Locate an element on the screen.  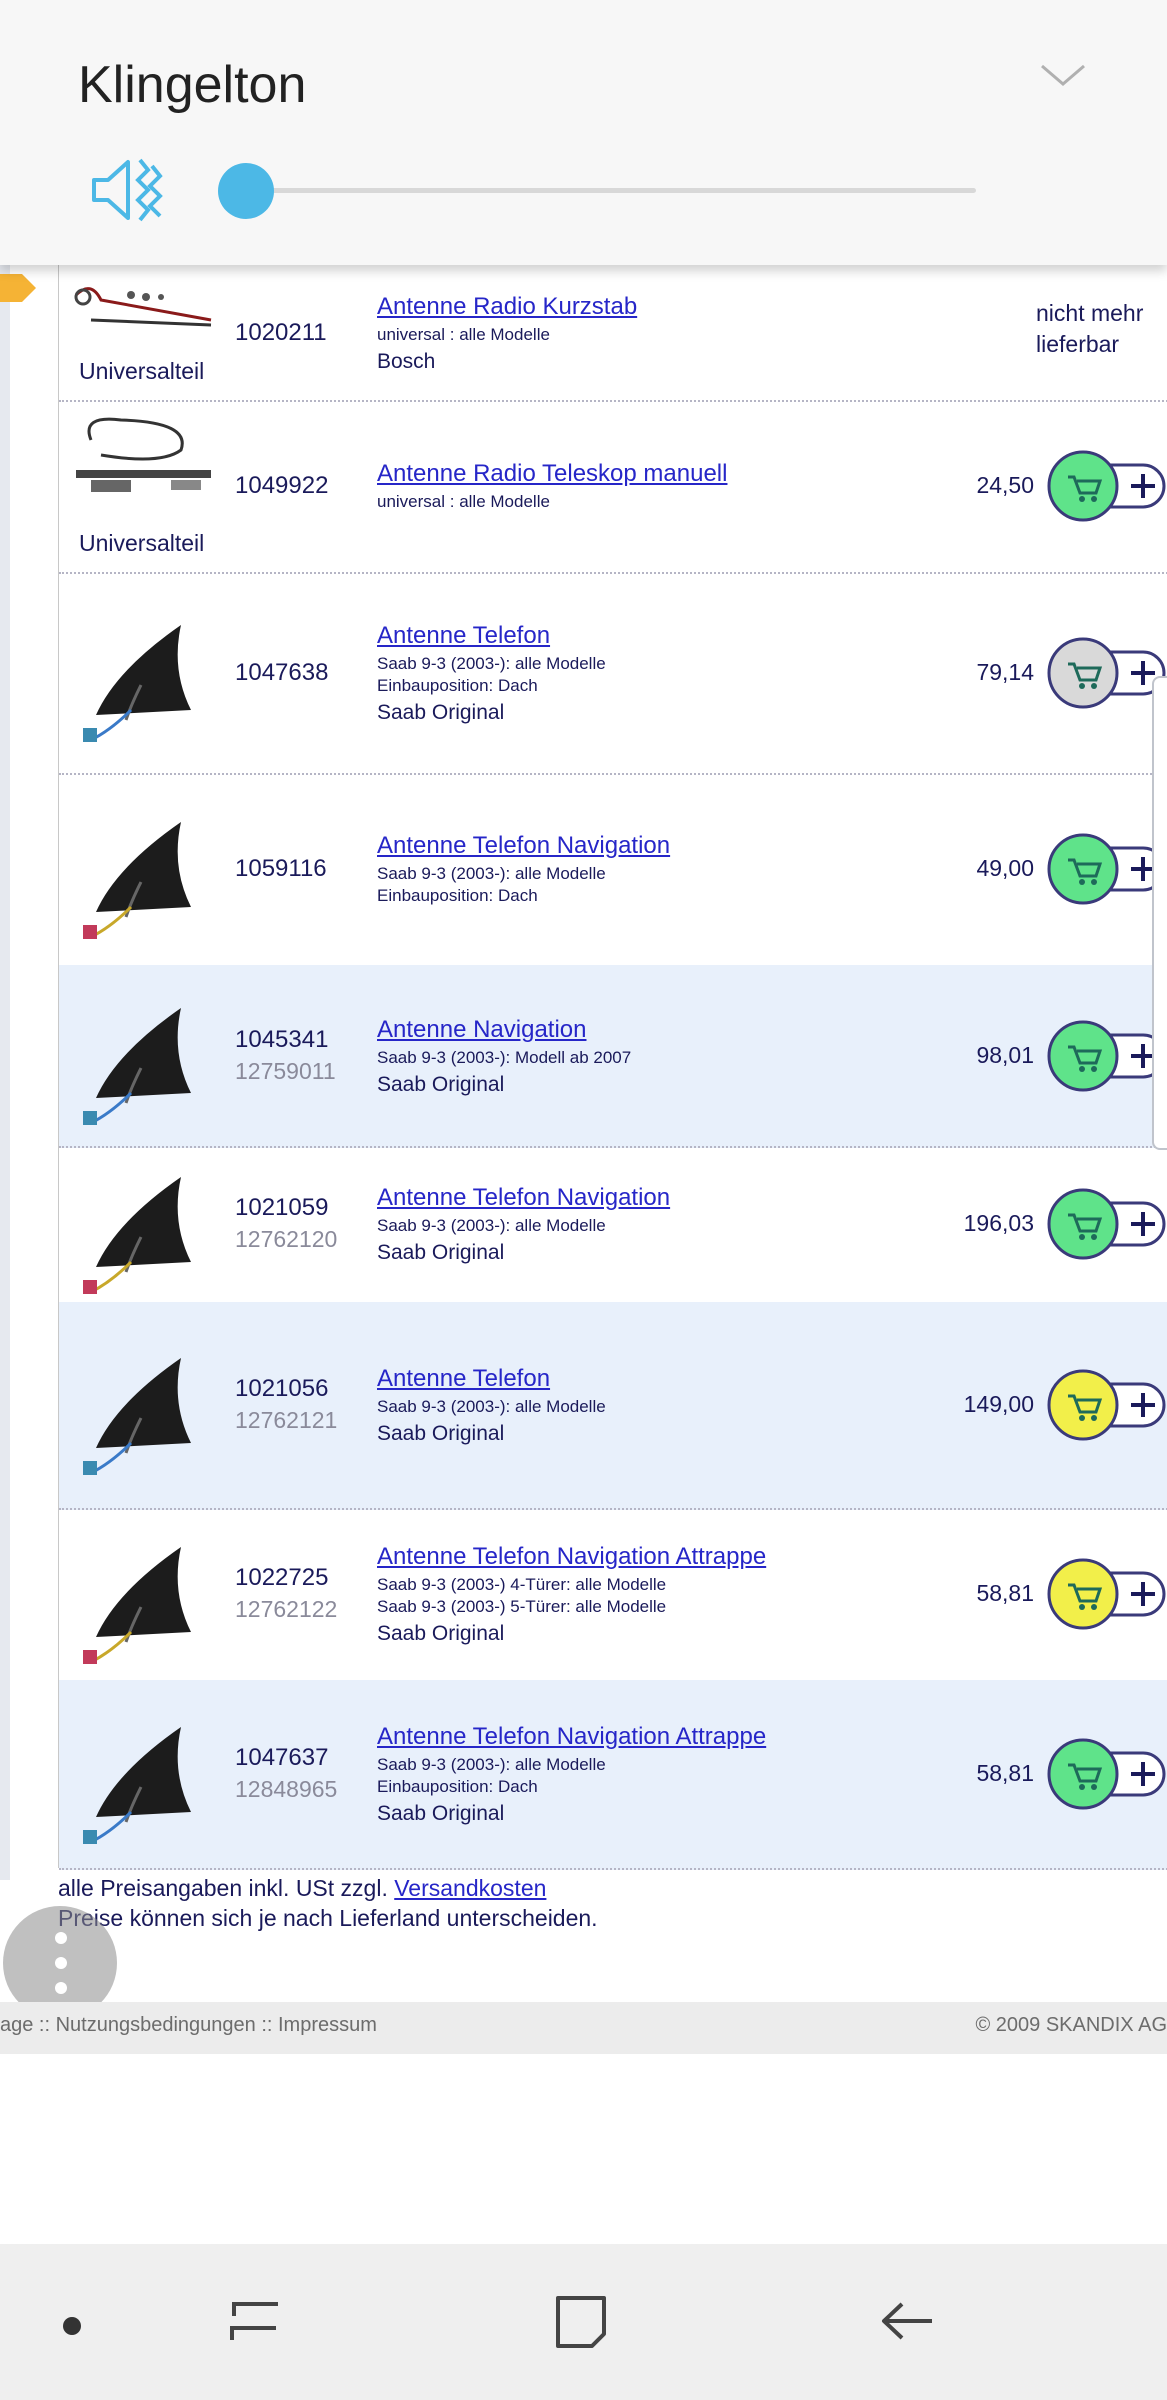
legal-links: age :: Nutzungsbedingungen :: Impressum is located at coordinates (188, 2025).